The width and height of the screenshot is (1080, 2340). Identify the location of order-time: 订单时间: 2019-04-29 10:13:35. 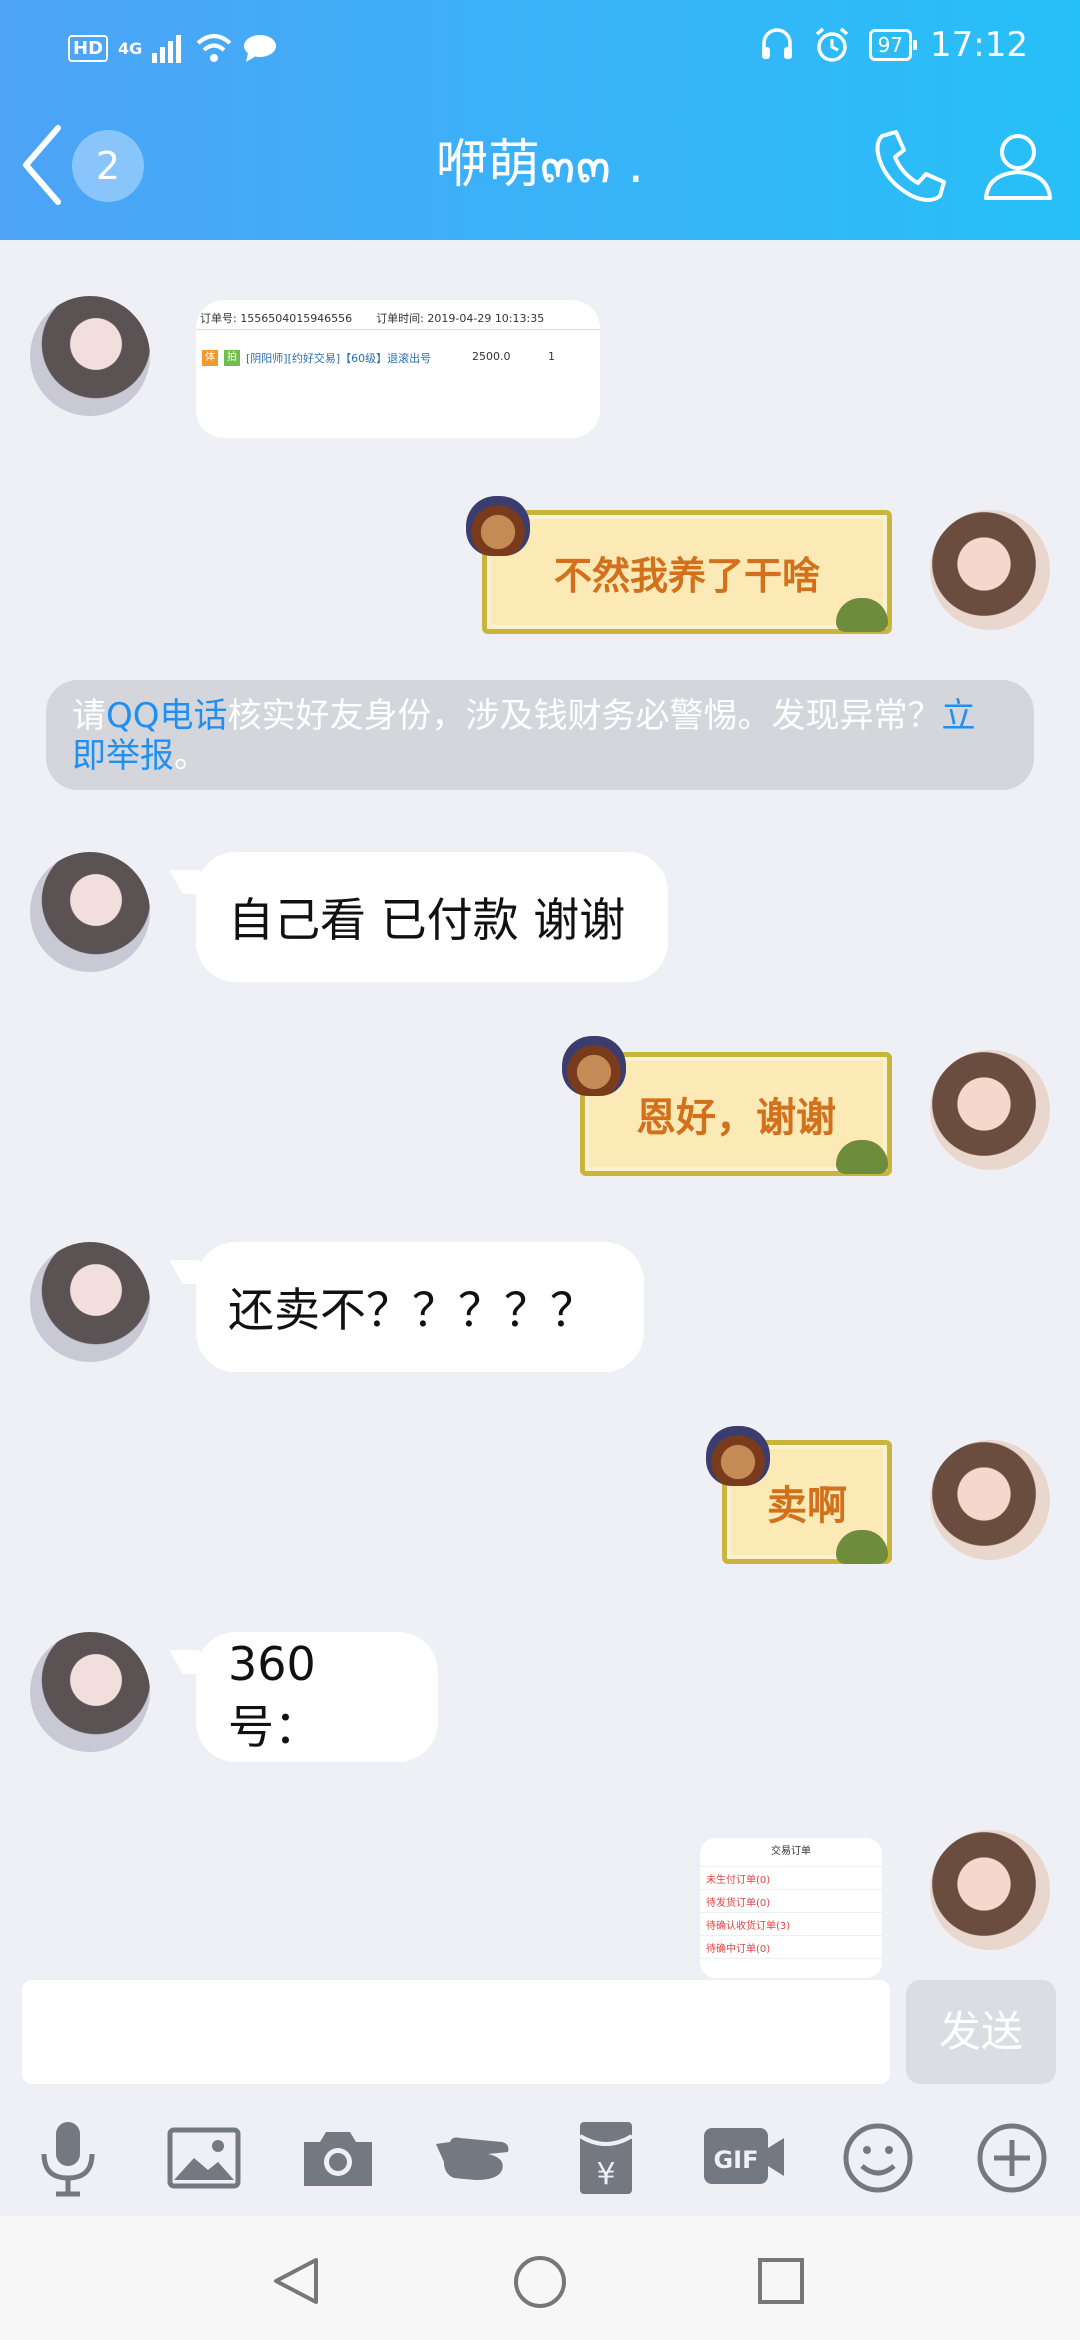
(460, 318).